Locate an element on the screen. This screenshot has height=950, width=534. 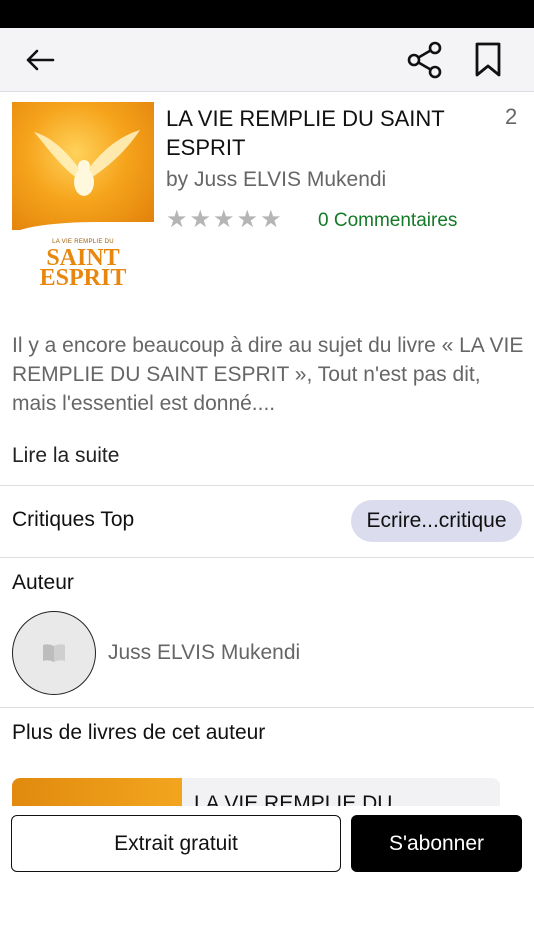
write-review-button: Ecrire...critique is located at coordinates (436, 521).